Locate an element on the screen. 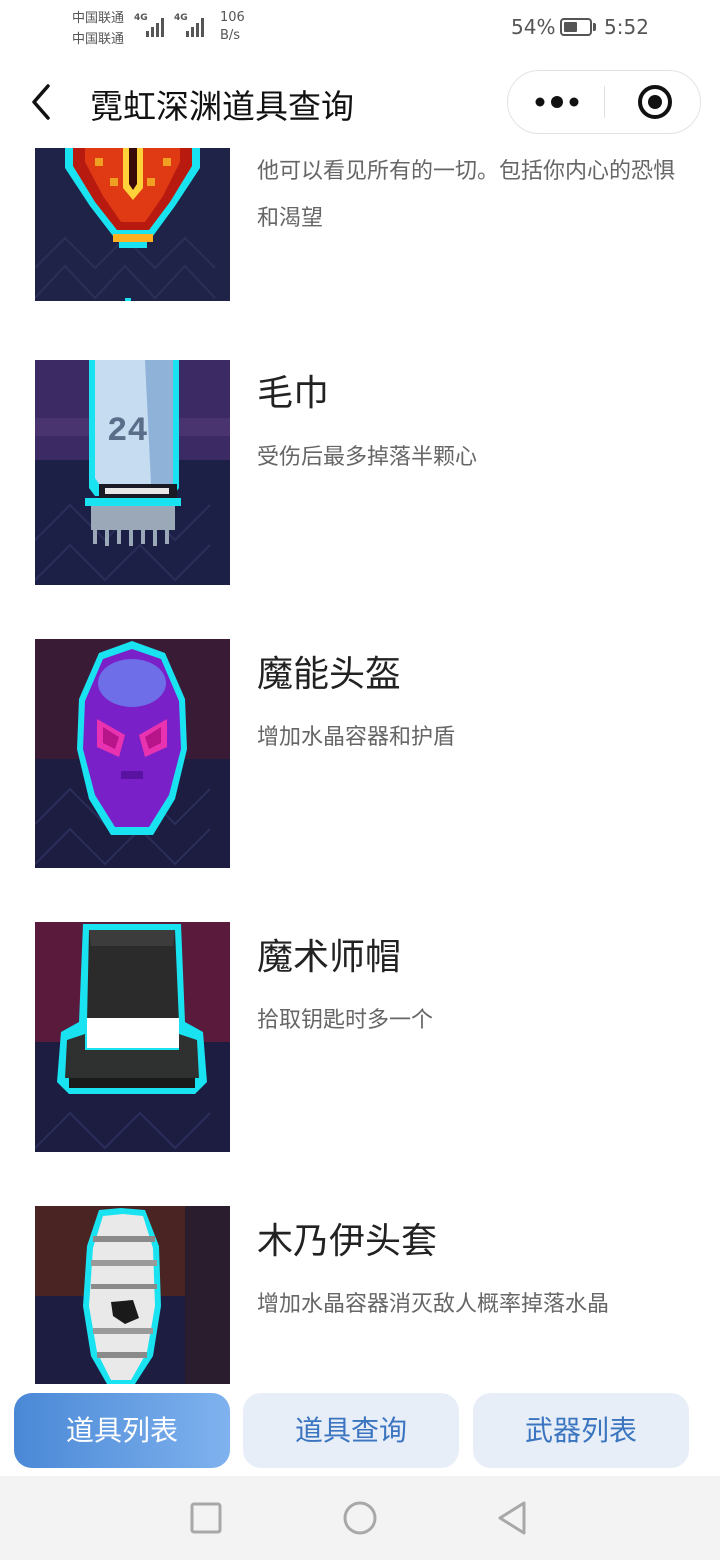  battery-icon is located at coordinates (578, 27).